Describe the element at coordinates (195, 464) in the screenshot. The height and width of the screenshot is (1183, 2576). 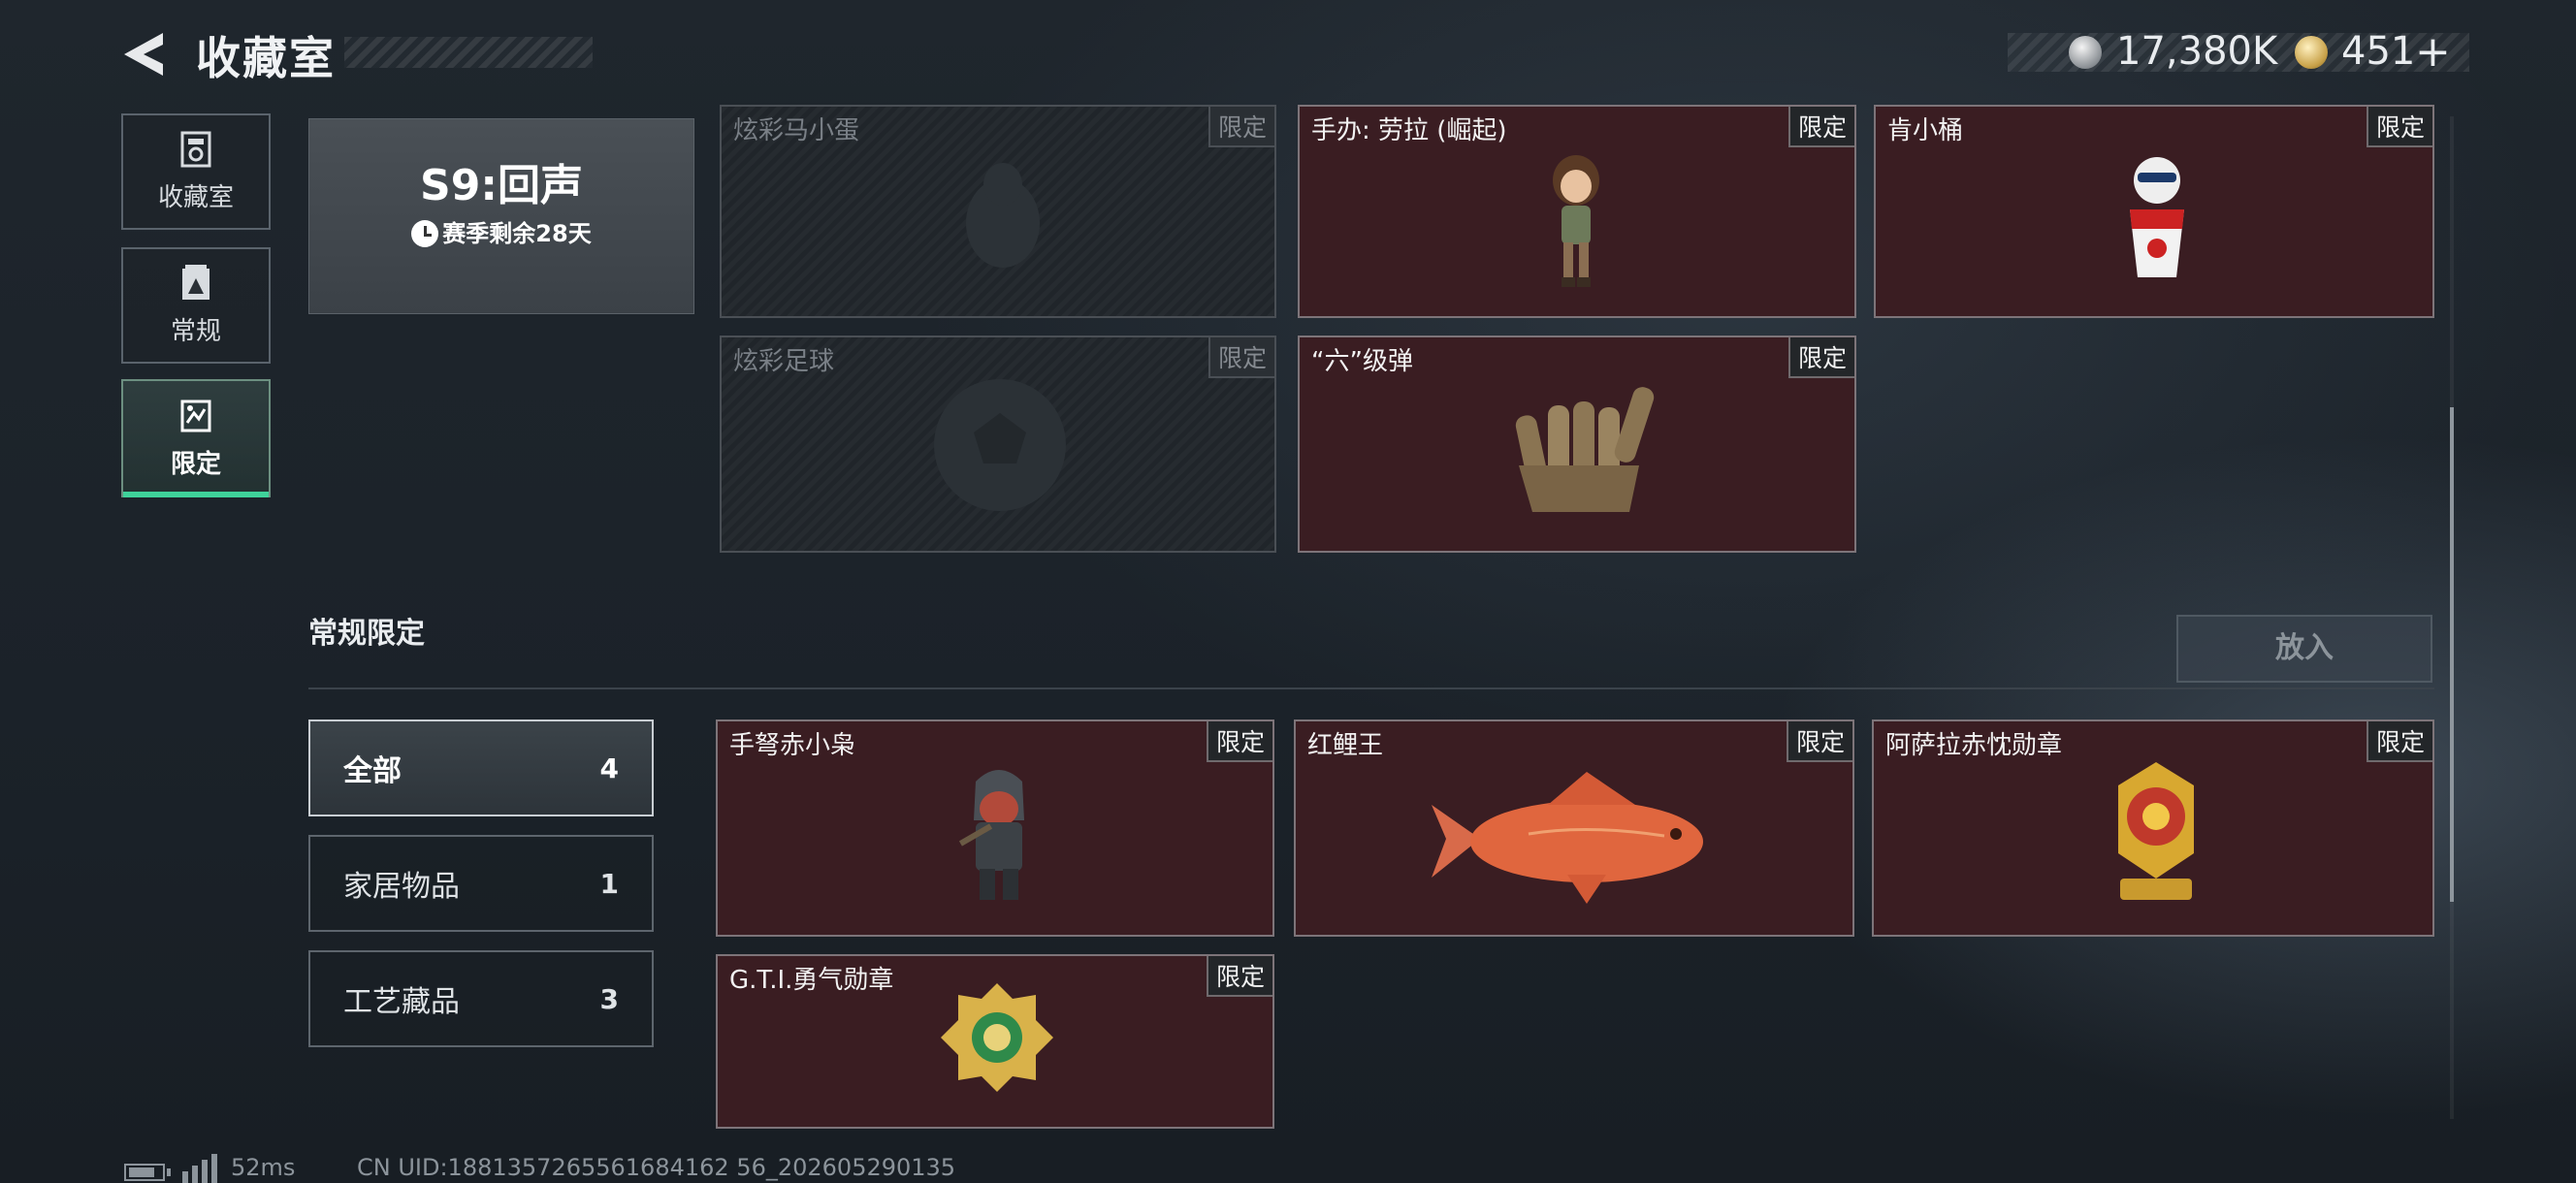
I see `sidebar-item-label: 限定` at that location.